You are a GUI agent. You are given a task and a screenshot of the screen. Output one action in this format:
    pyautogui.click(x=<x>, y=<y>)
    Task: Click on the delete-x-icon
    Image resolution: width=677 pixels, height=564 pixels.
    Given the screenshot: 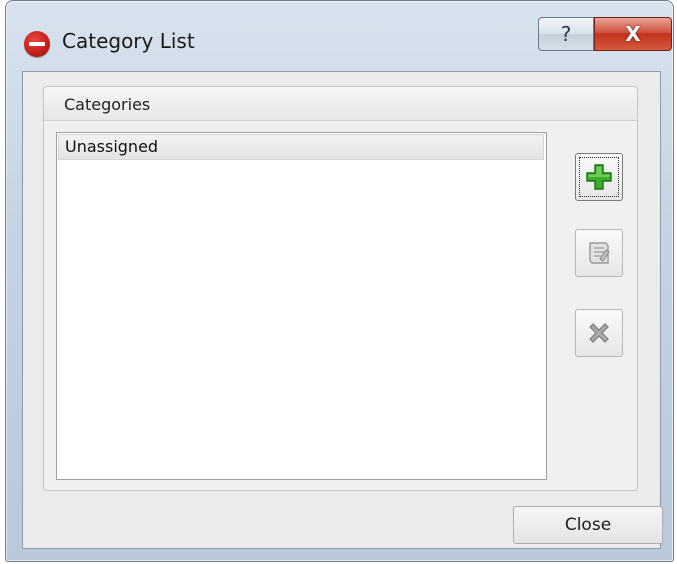 What is the action you would take?
    pyautogui.click(x=599, y=333)
    